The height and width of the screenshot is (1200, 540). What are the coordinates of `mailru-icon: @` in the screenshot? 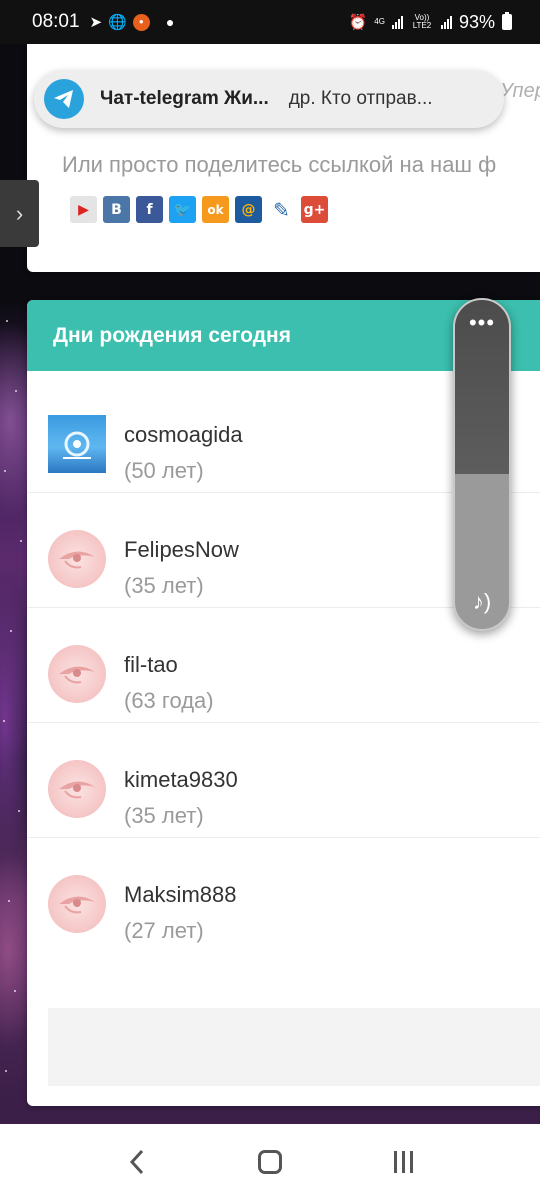 It's located at (248, 209).